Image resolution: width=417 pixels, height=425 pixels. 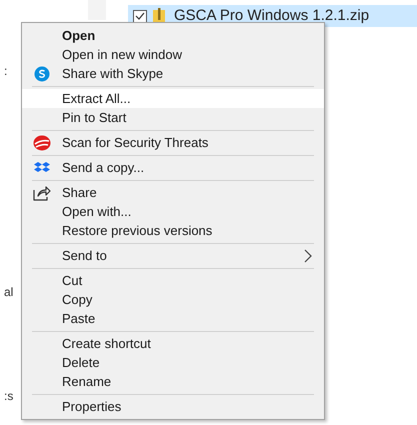 I want to click on menu-item: Delete, so click(x=173, y=362).